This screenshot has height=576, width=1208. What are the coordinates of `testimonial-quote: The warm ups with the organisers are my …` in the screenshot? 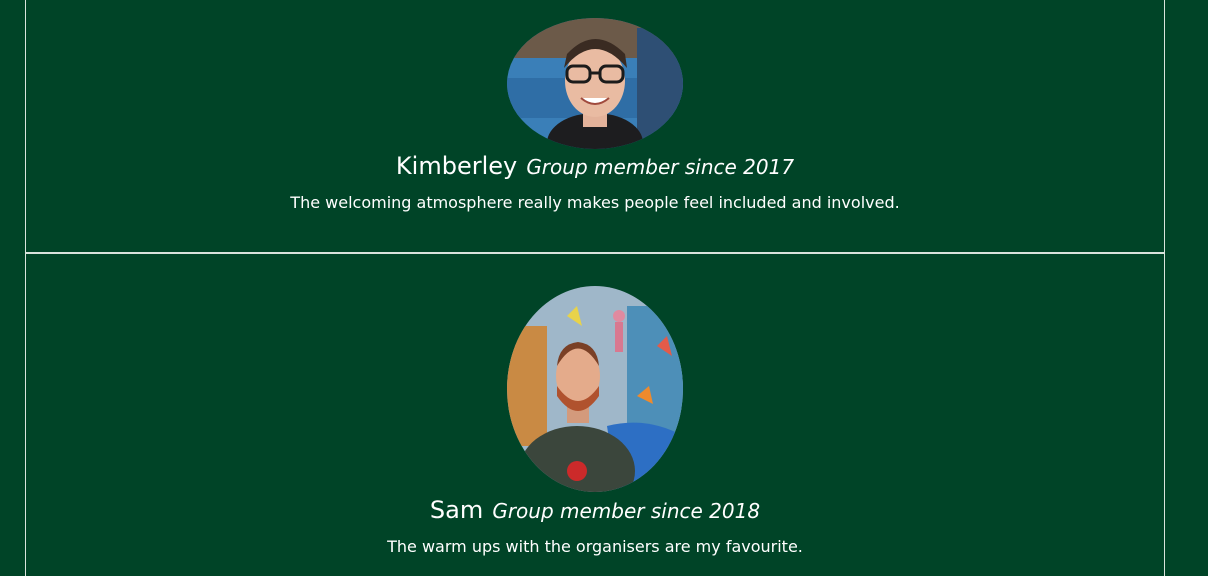 It's located at (595, 546).